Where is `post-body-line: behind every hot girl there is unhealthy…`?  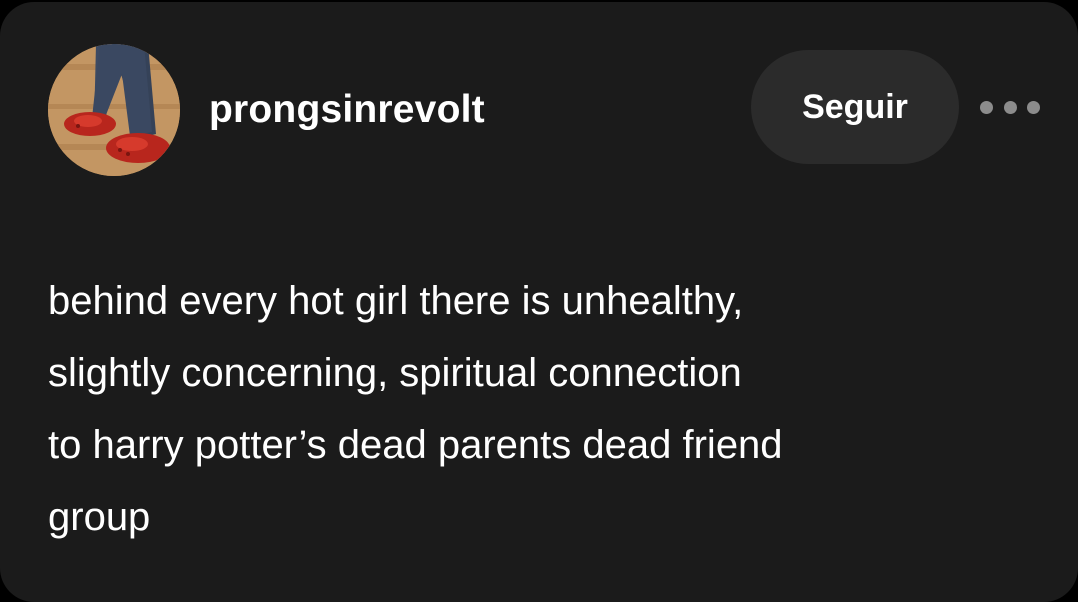 post-body-line: behind every hot girl there is unhealthy… is located at coordinates (396, 301).